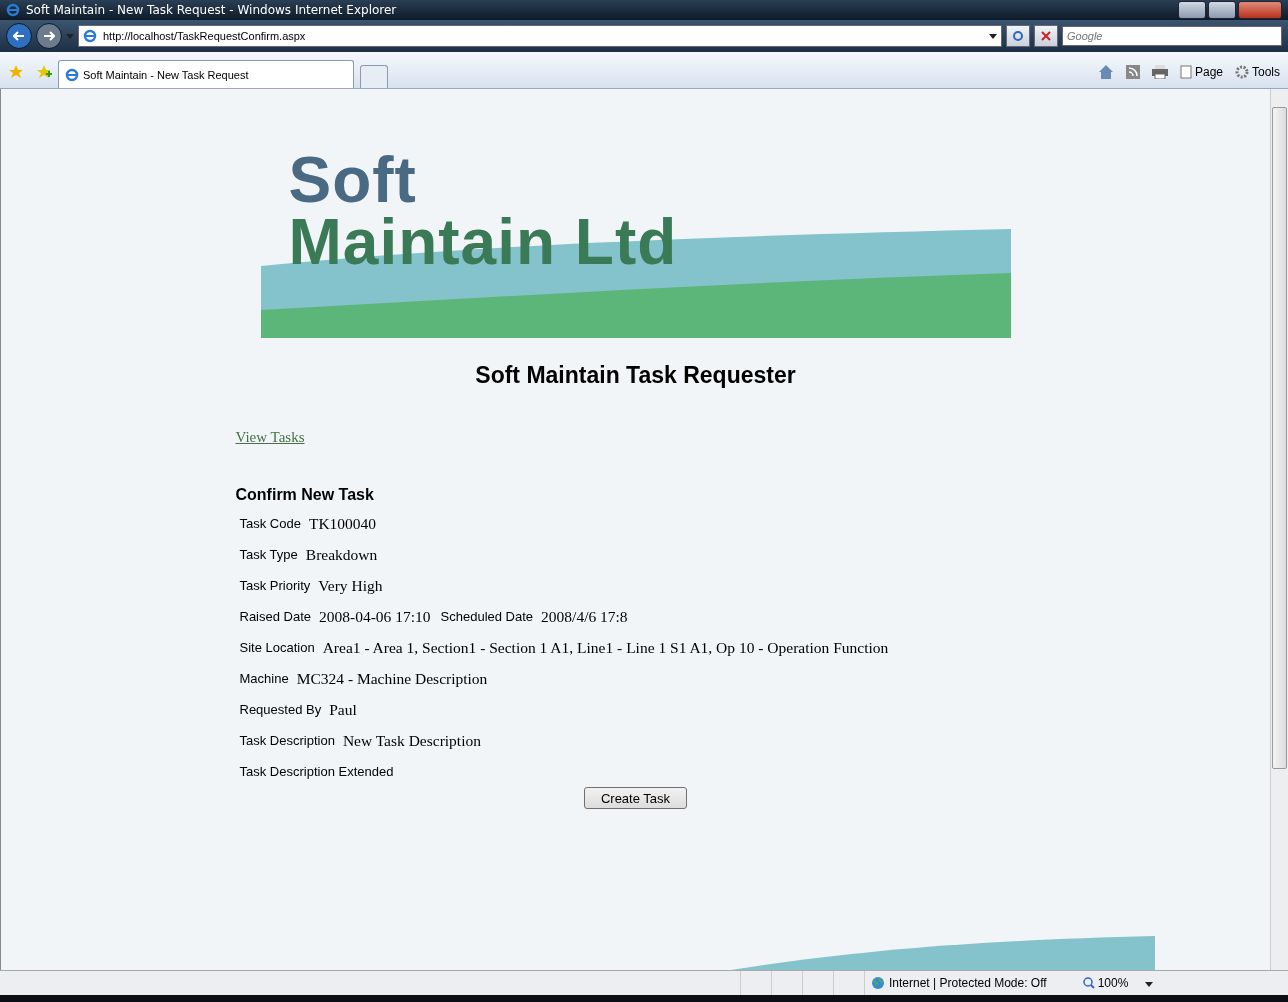 This screenshot has height=1002, width=1288. What do you see at coordinates (1088, 983) in the screenshot?
I see `zoom-icon` at bounding box center [1088, 983].